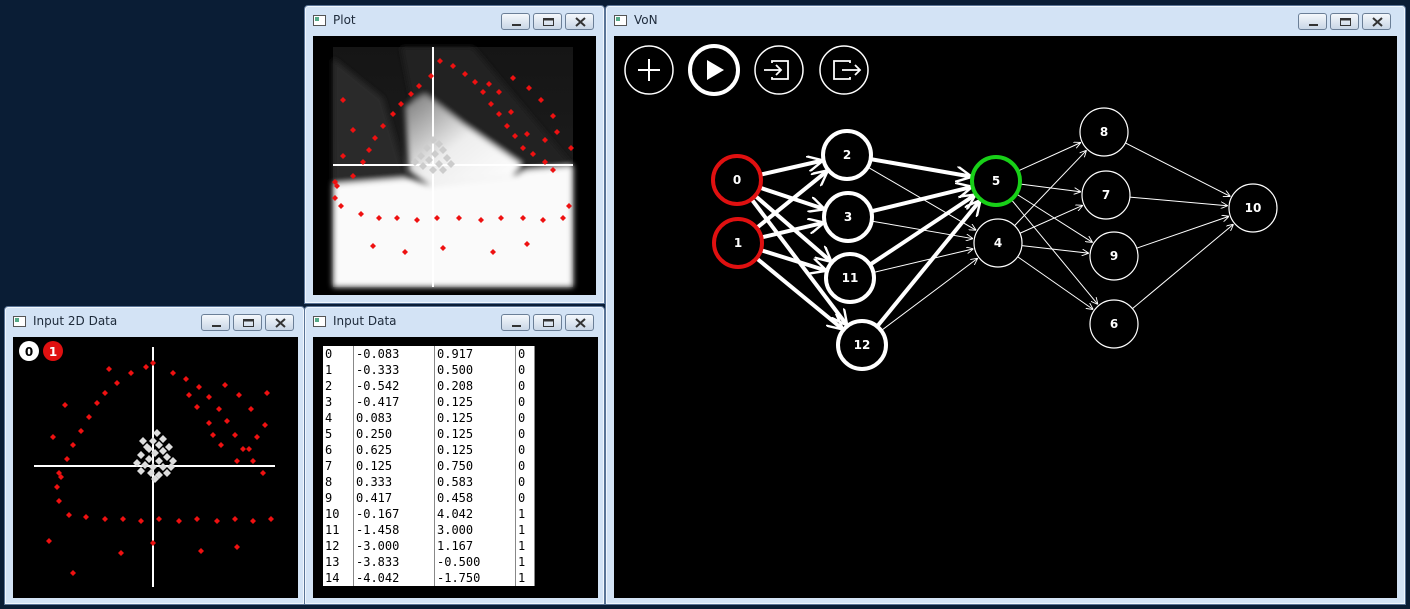 The width and height of the screenshot is (1410, 609). I want to click on table-cell: 0.250, so click(394, 434).